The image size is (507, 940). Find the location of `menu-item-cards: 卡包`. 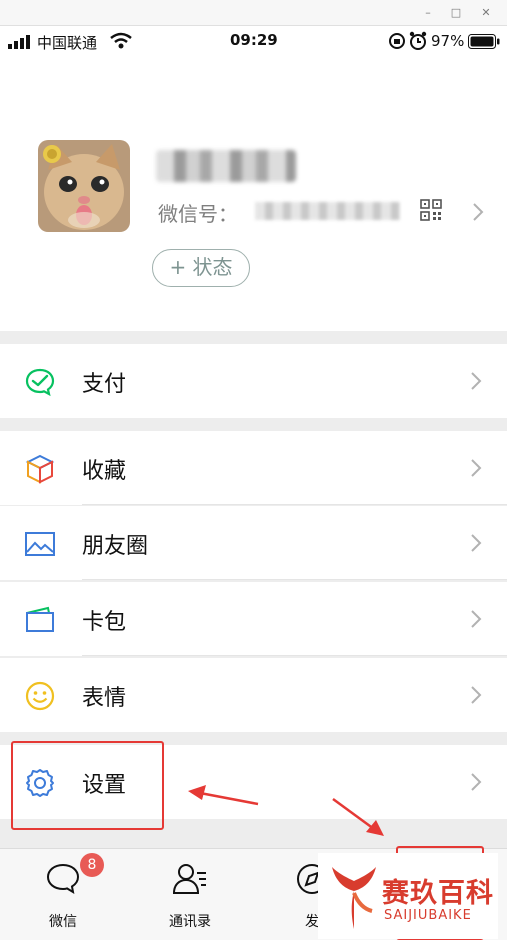

menu-item-cards: 卡包 is located at coordinates (253, 619).